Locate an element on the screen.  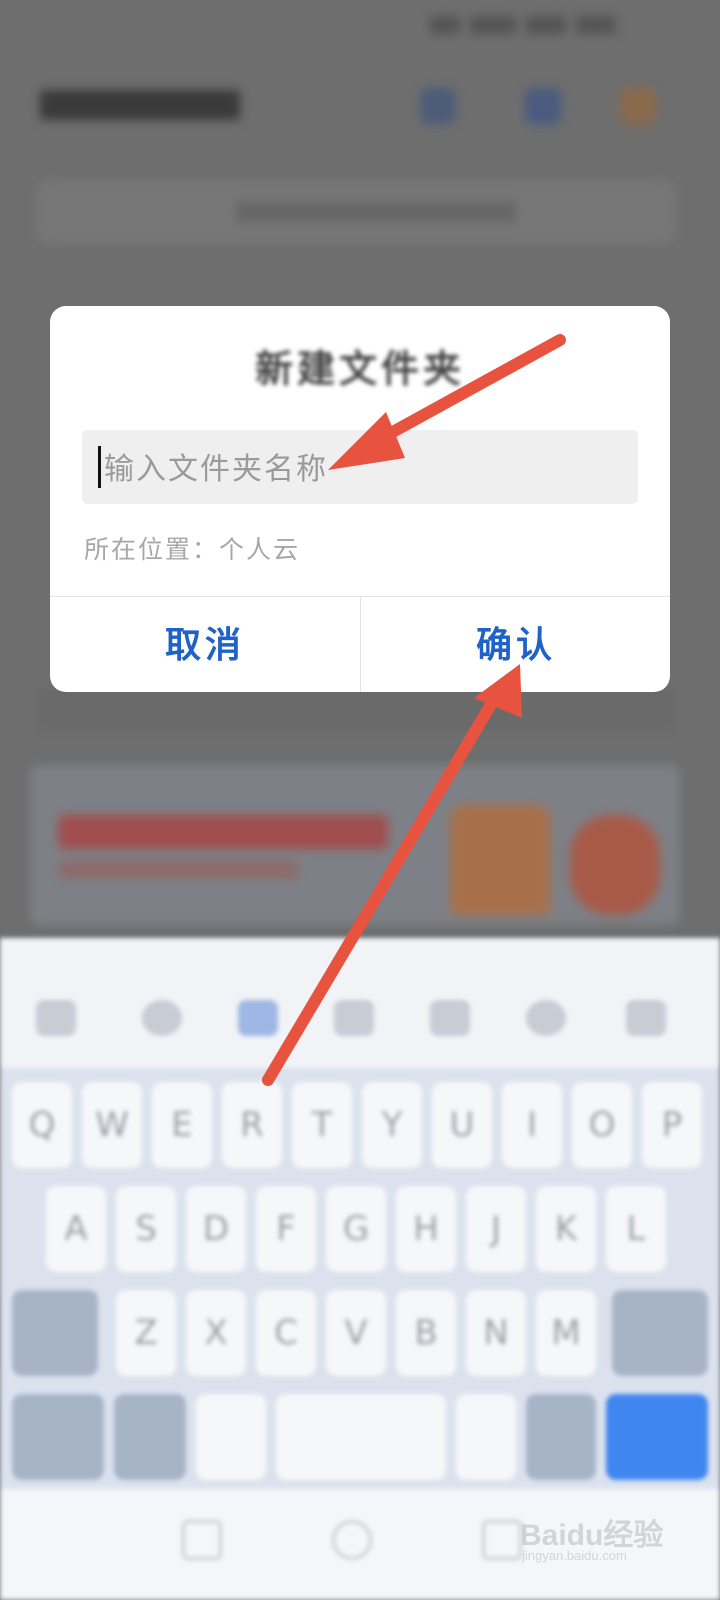
key-c: C is located at coordinates (286, 1333).